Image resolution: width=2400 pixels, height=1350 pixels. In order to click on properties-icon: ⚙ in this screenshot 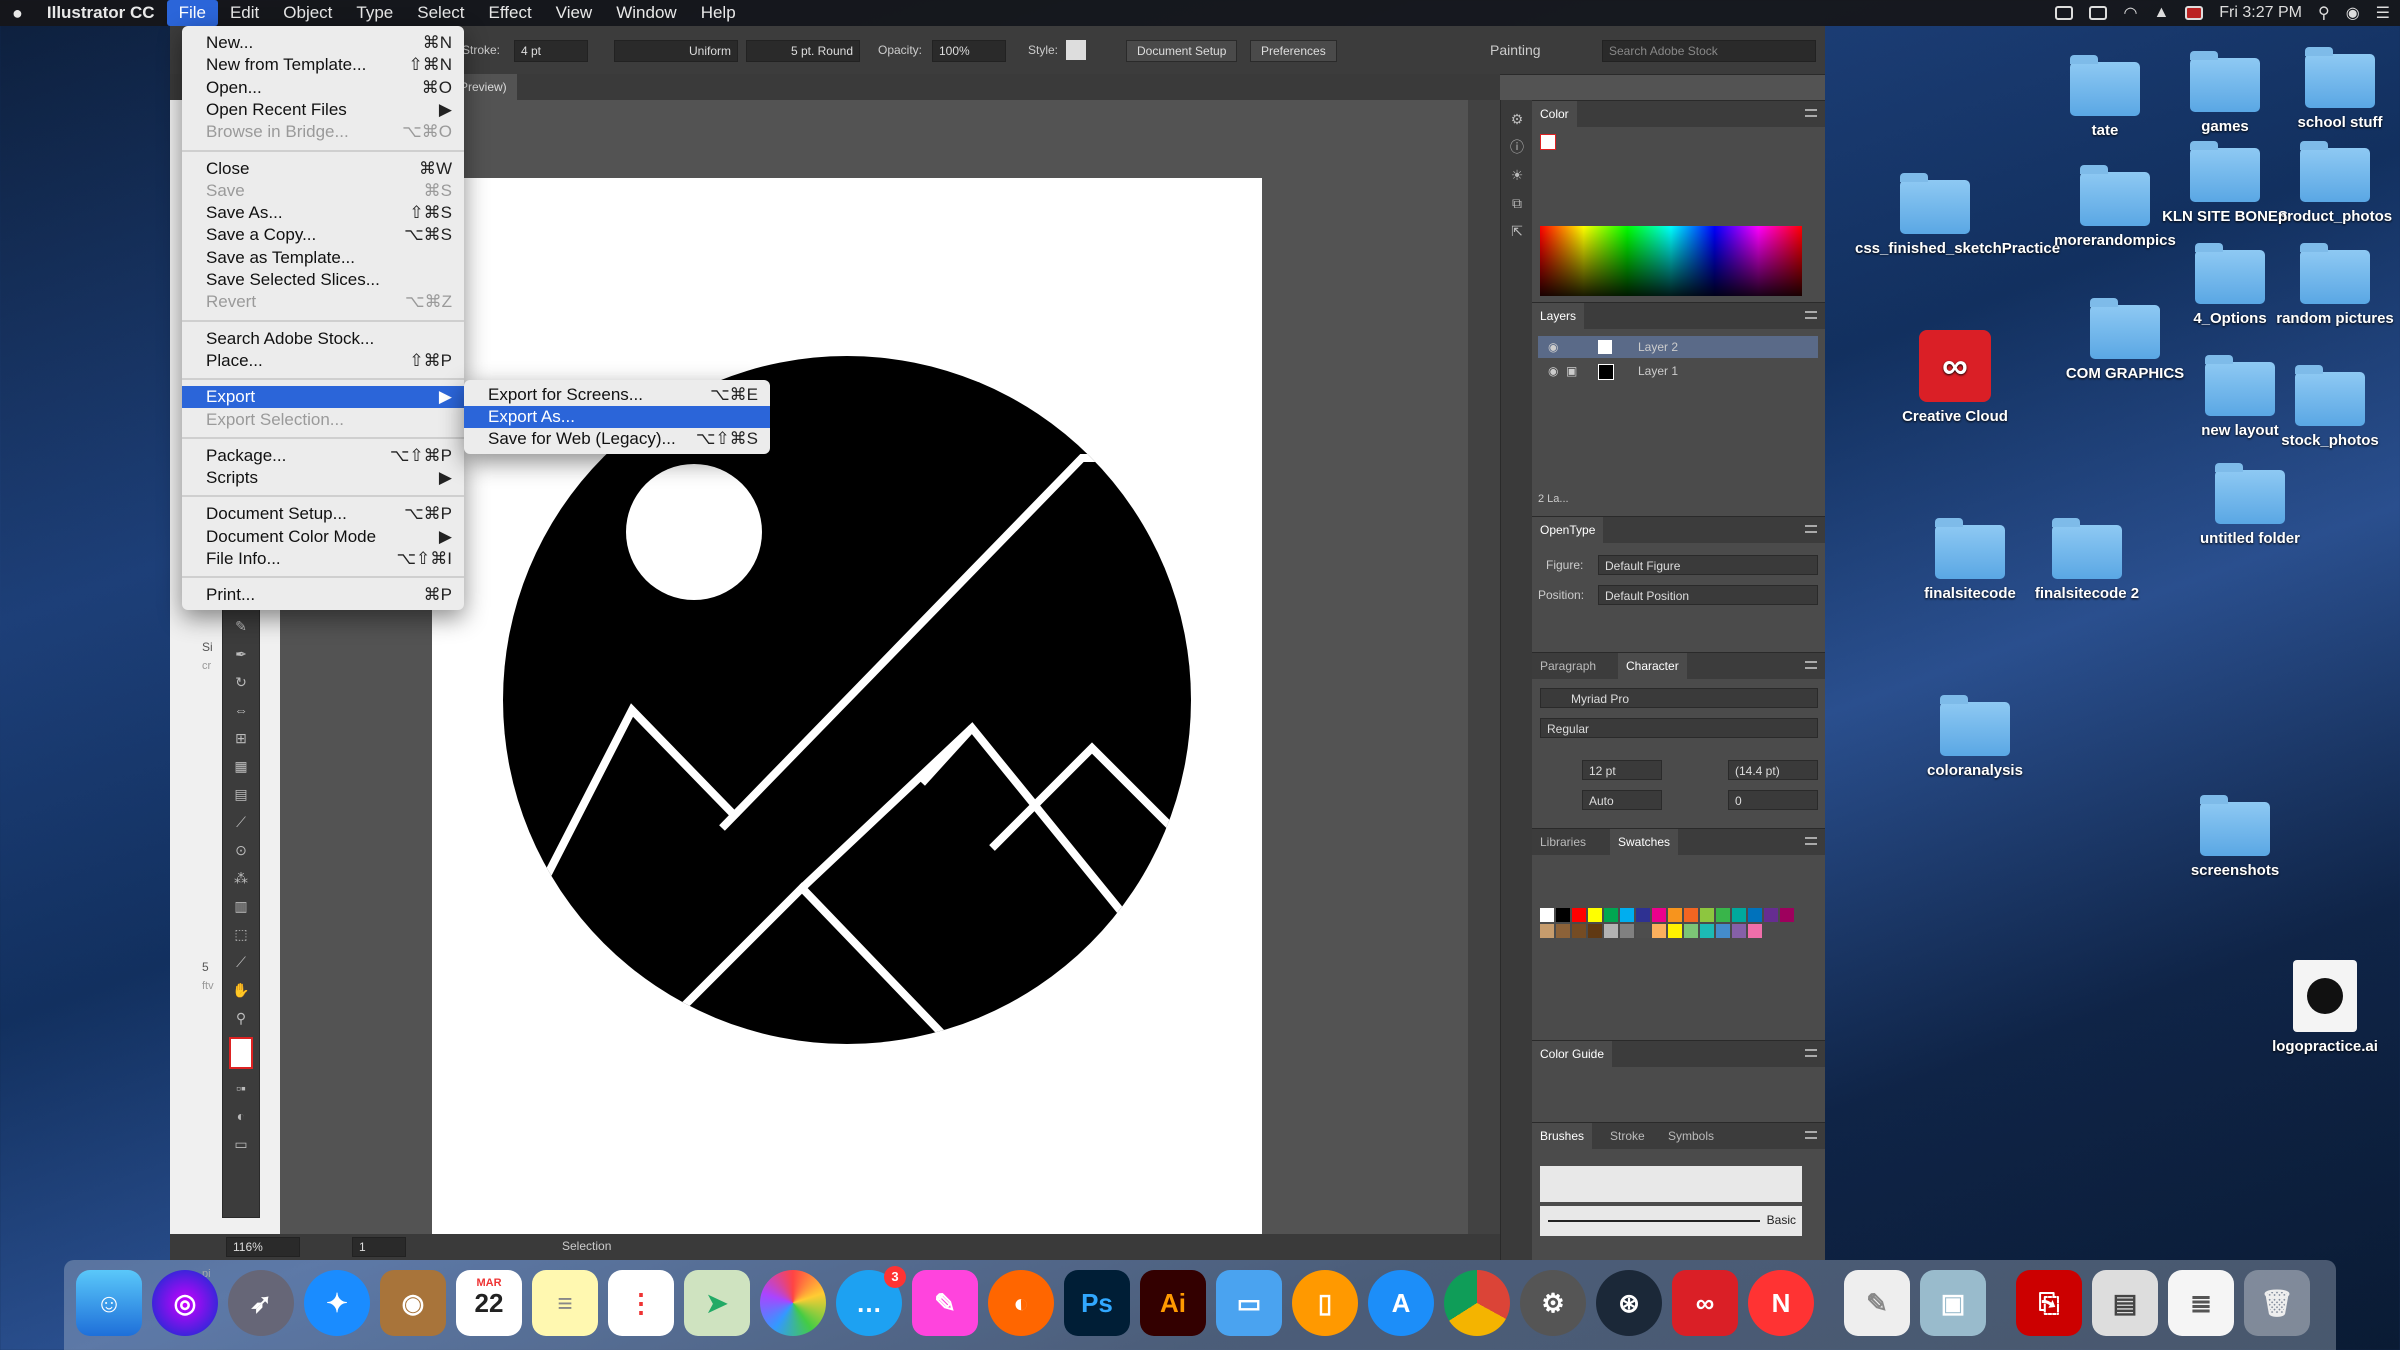, I will do `click(1517, 119)`.